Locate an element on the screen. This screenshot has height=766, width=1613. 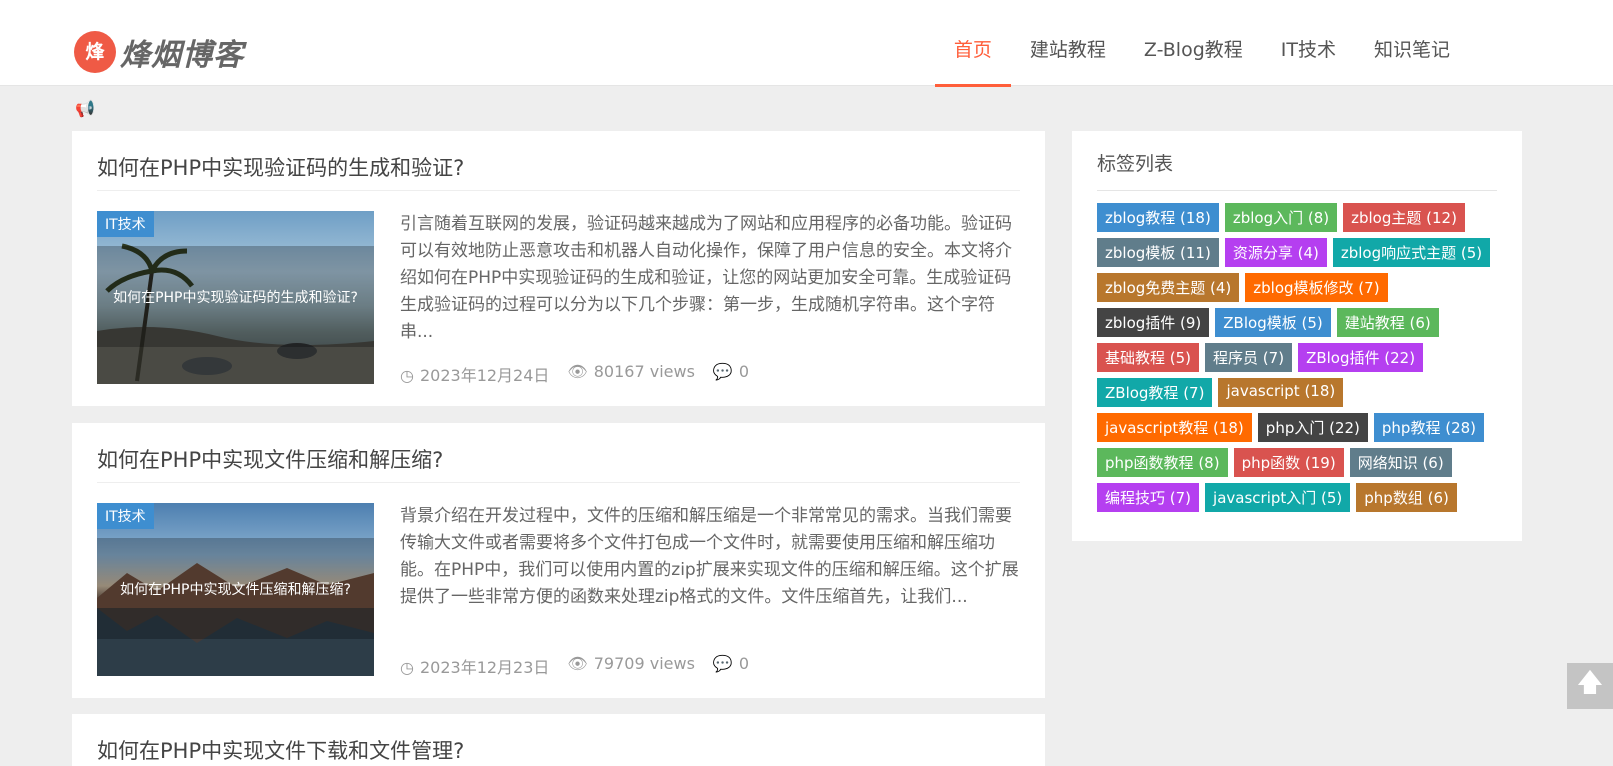
post-thumbnail: IT技术 如何在PHP中实现验证码的生成和验证? is located at coordinates (235, 297).